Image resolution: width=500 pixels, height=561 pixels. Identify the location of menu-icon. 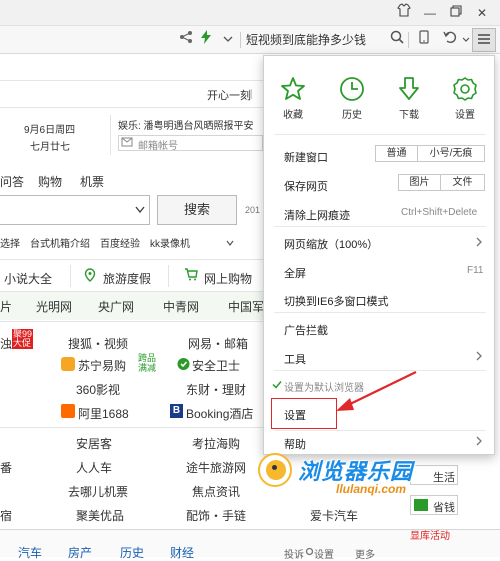
(484, 40).